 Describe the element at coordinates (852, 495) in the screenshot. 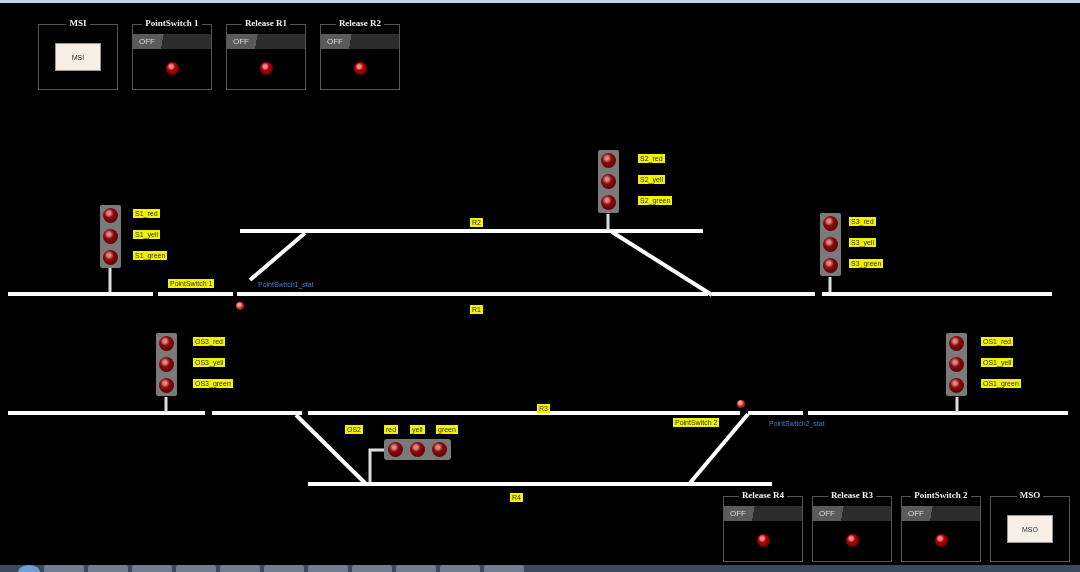

I see `panel-title: Release R3` at that location.